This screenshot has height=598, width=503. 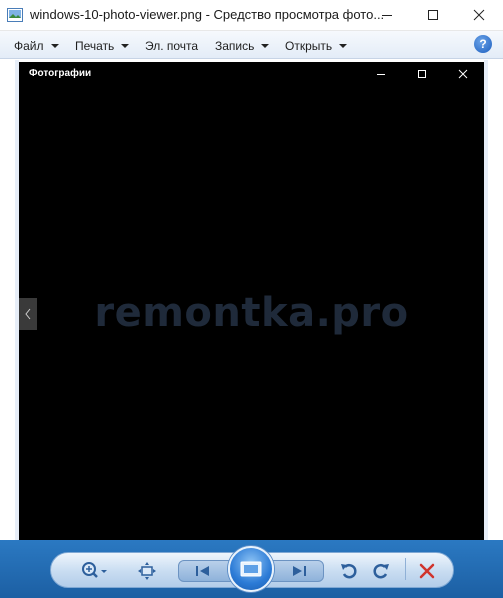 I want to click on toolbar-separator, so click(x=405, y=569).